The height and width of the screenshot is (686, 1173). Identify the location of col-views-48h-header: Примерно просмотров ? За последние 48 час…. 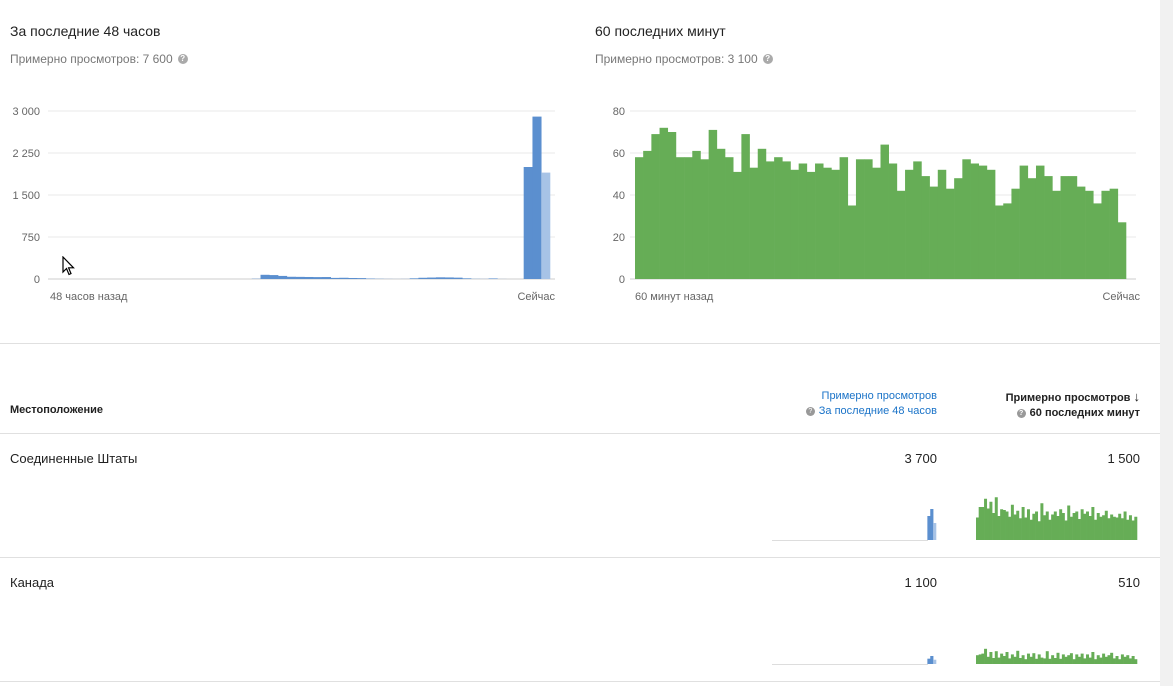
(871, 404).